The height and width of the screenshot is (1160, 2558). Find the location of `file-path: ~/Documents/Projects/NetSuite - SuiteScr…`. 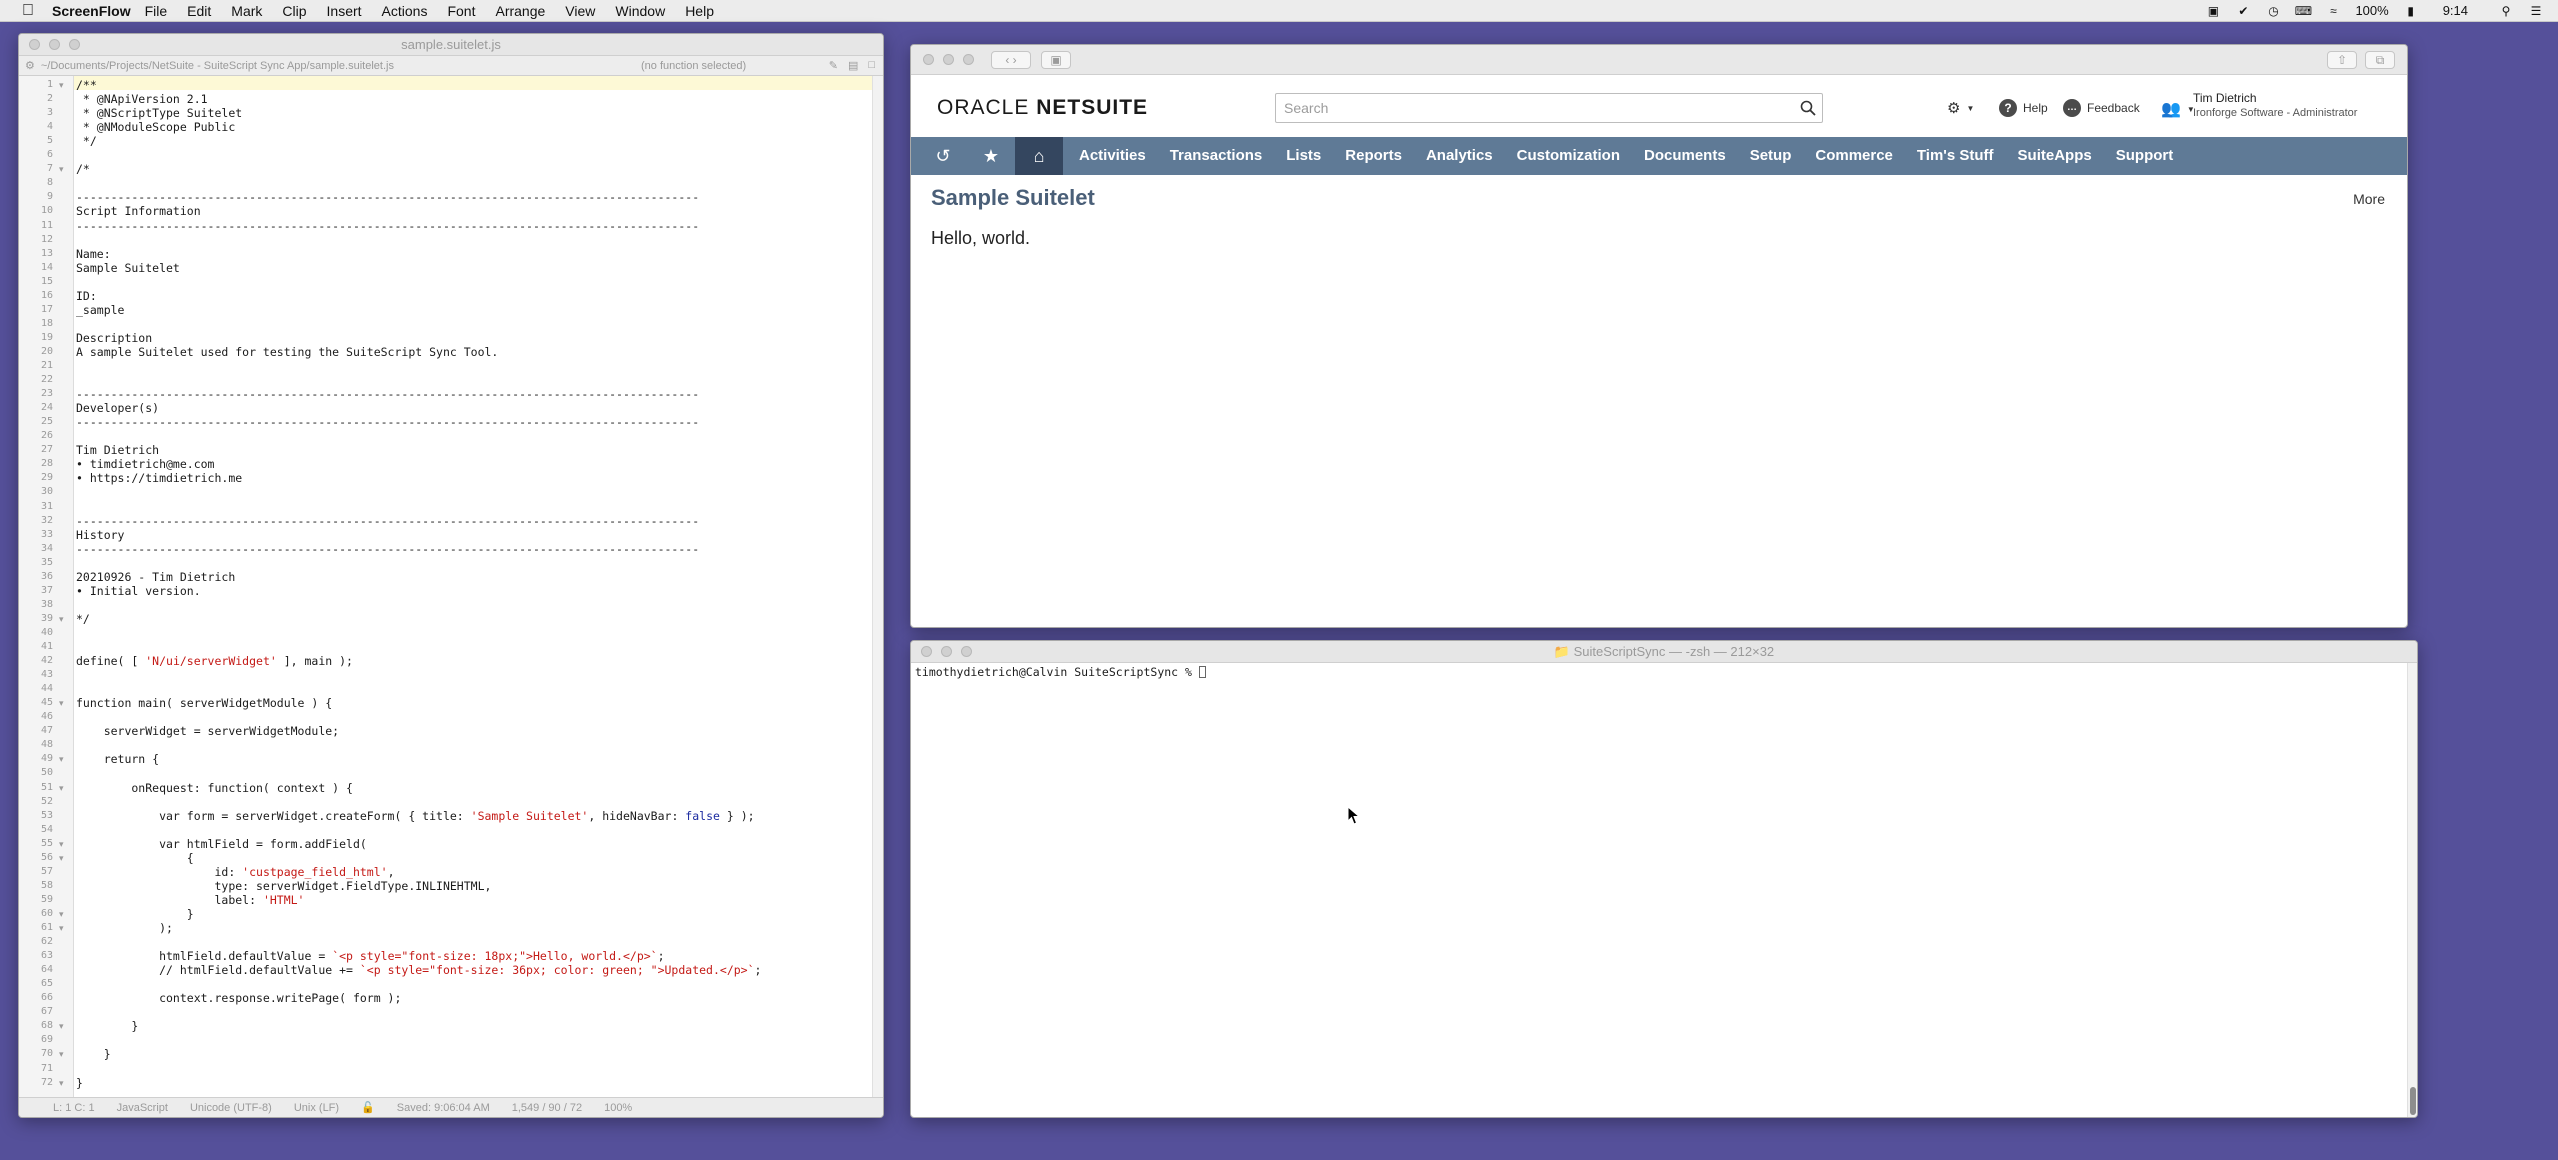

file-path: ~/Documents/Projects/NetSuite - SuiteScr… is located at coordinates (217, 66).